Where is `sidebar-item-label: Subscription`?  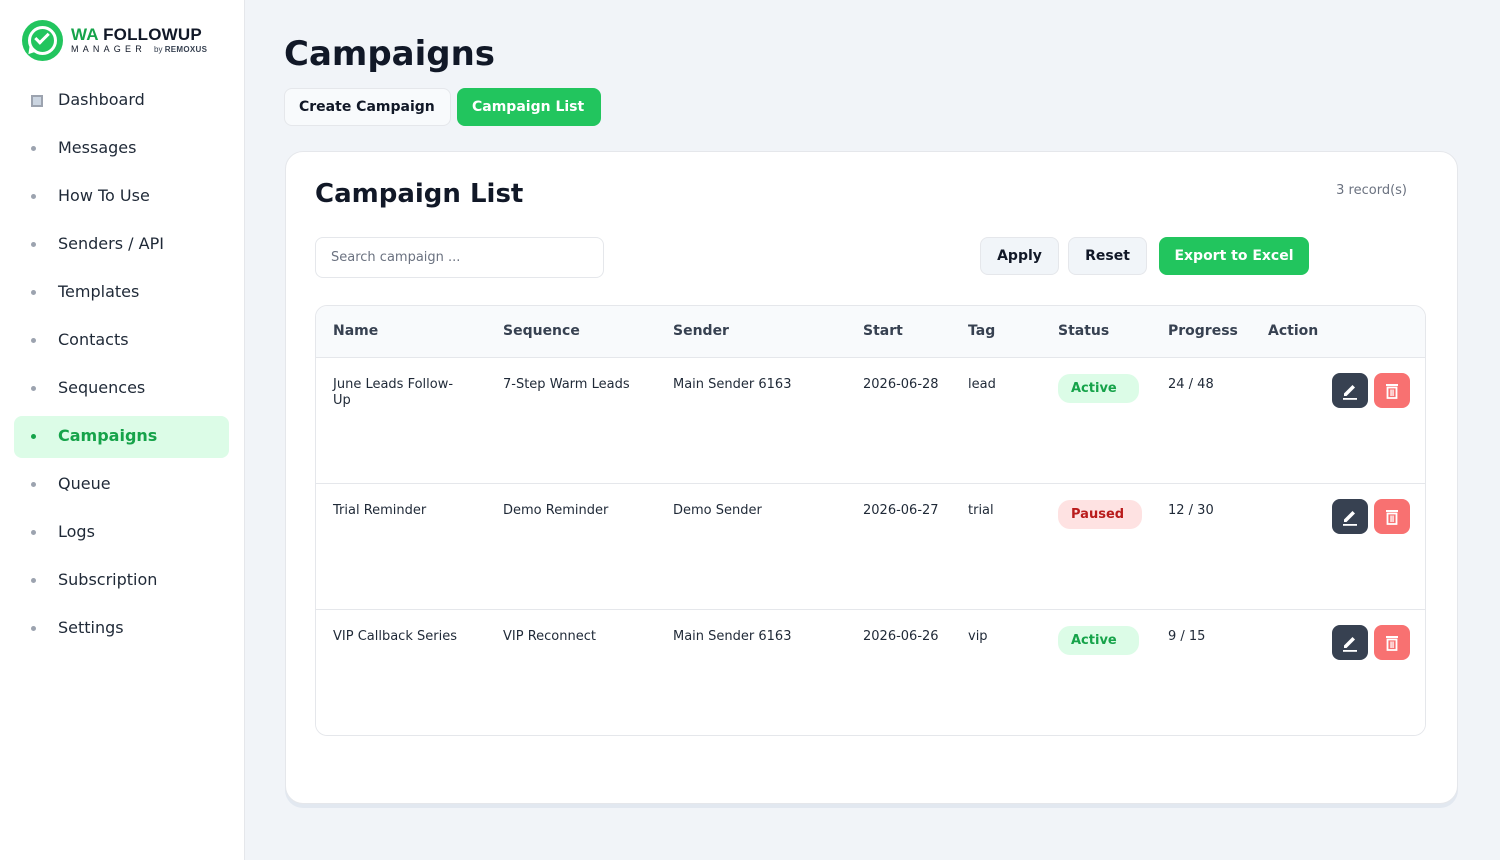
sidebar-item-label: Subscription is located at coordinates (108, 579).